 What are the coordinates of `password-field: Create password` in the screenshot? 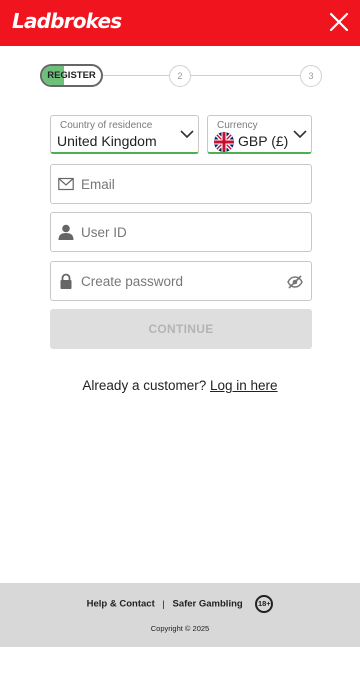 It's located at (181, 281).